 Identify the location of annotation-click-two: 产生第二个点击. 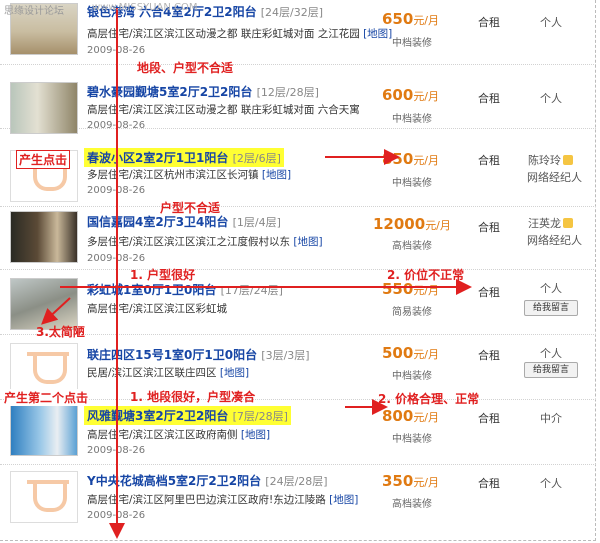
(46, 397).